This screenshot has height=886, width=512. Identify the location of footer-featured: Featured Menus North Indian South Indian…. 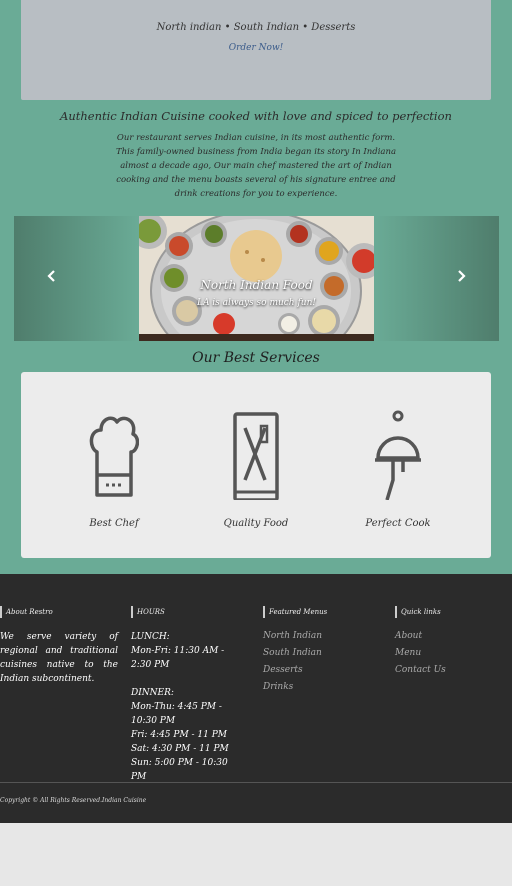
(318, 651).